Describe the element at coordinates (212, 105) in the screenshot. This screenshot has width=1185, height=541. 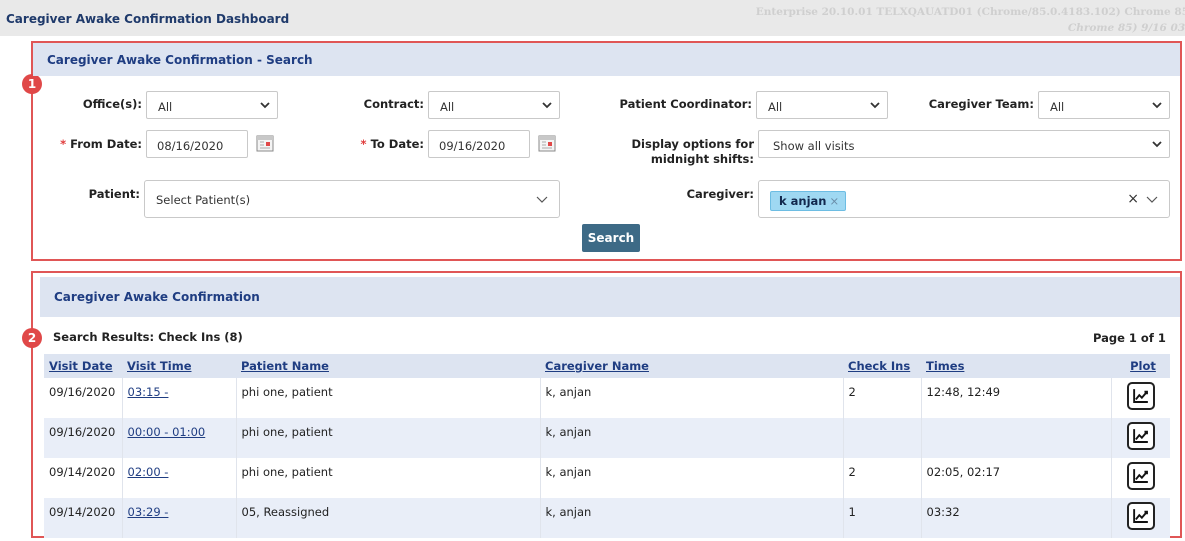
I see `offices-select: All` at that location.